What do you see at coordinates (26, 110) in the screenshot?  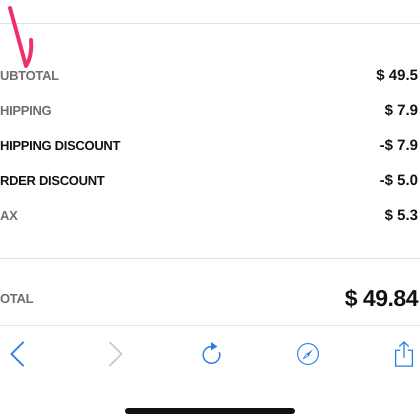 I see `summary-label: HIPPING` at bounding box center [26, 110].